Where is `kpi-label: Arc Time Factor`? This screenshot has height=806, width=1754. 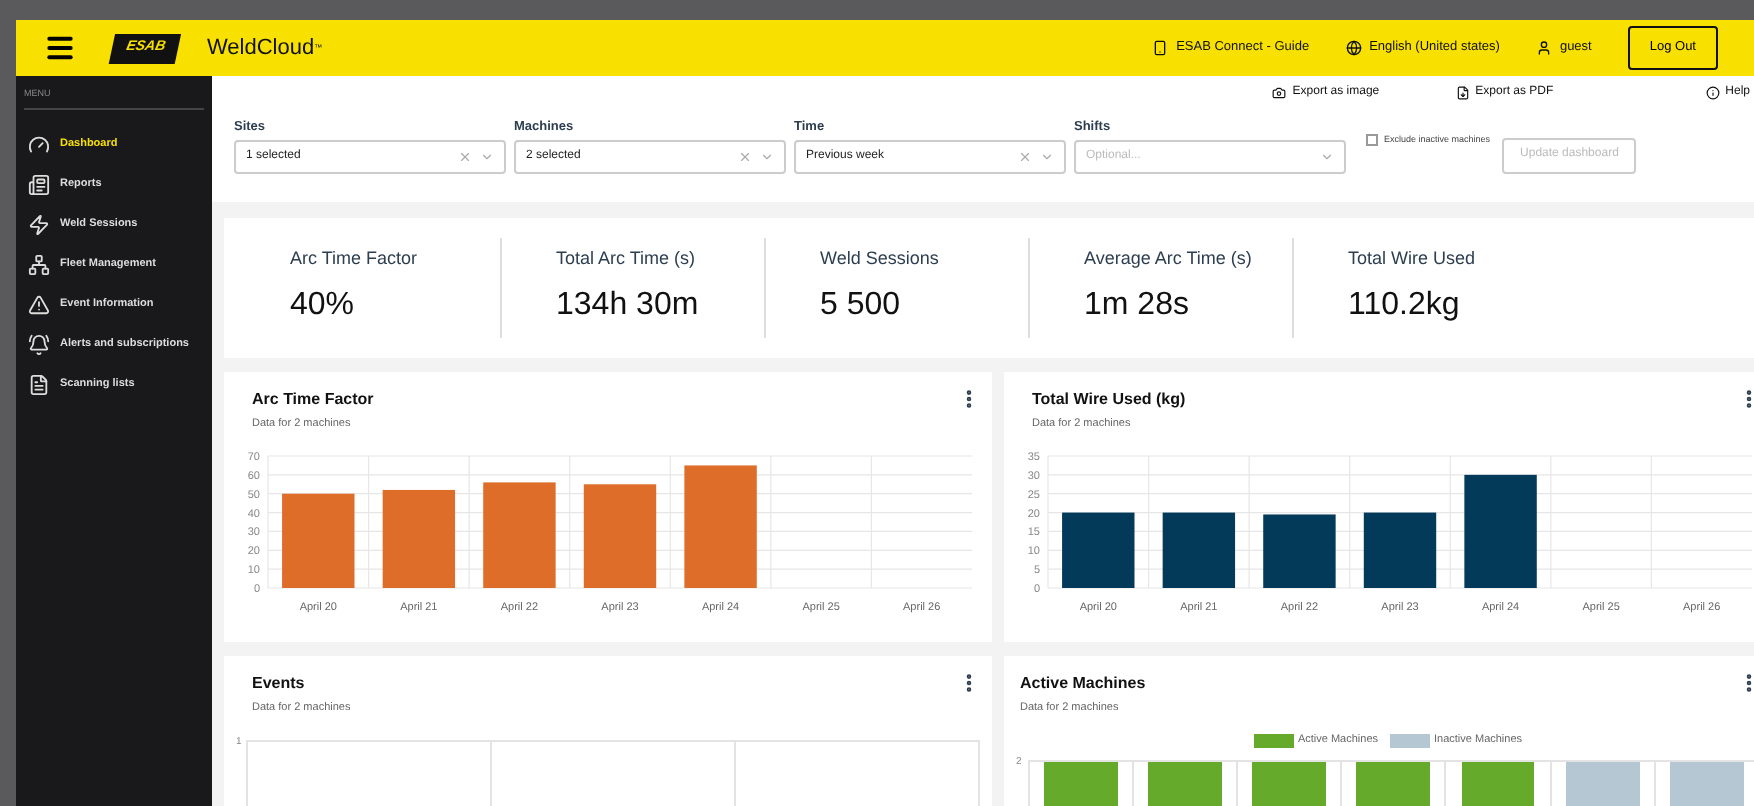 kpi-label: Arc Time Factor is located at coordinates (355, 259).